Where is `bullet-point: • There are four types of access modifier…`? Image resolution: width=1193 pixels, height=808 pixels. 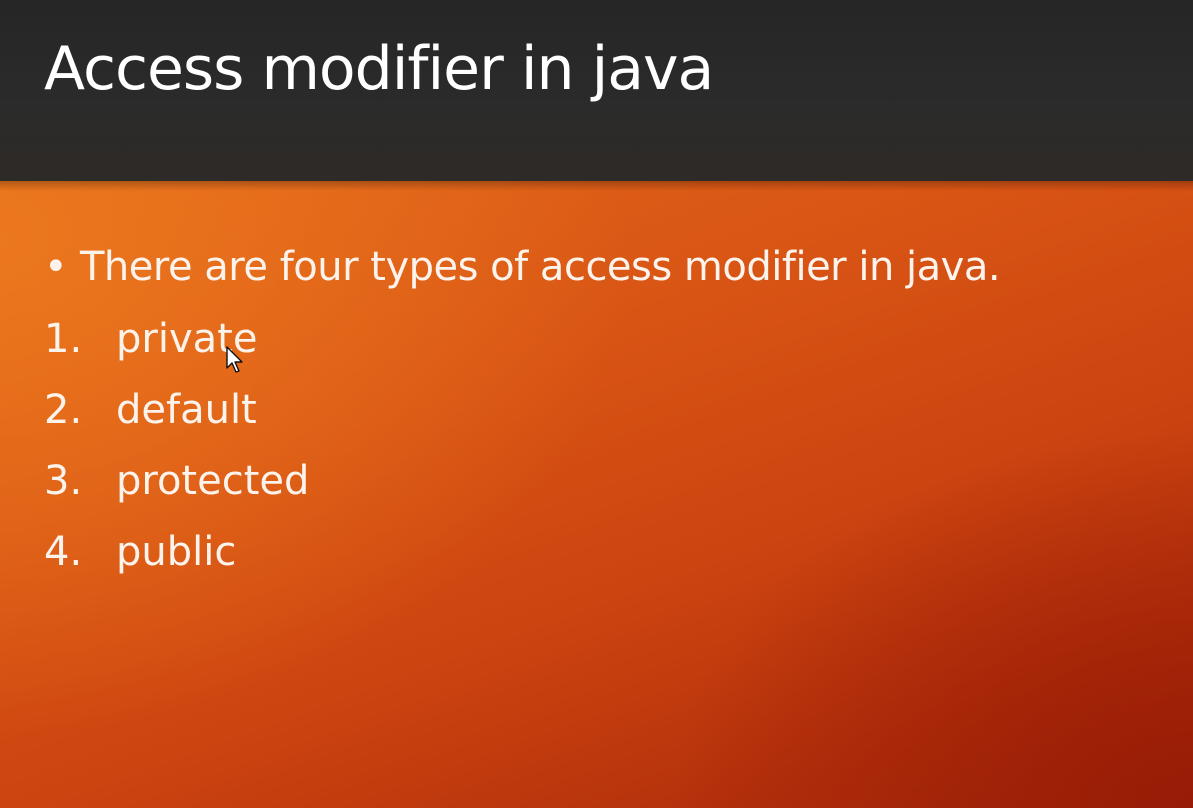
bullet-point: • There are four types of access modifier… is located at coordinates (522, 267).